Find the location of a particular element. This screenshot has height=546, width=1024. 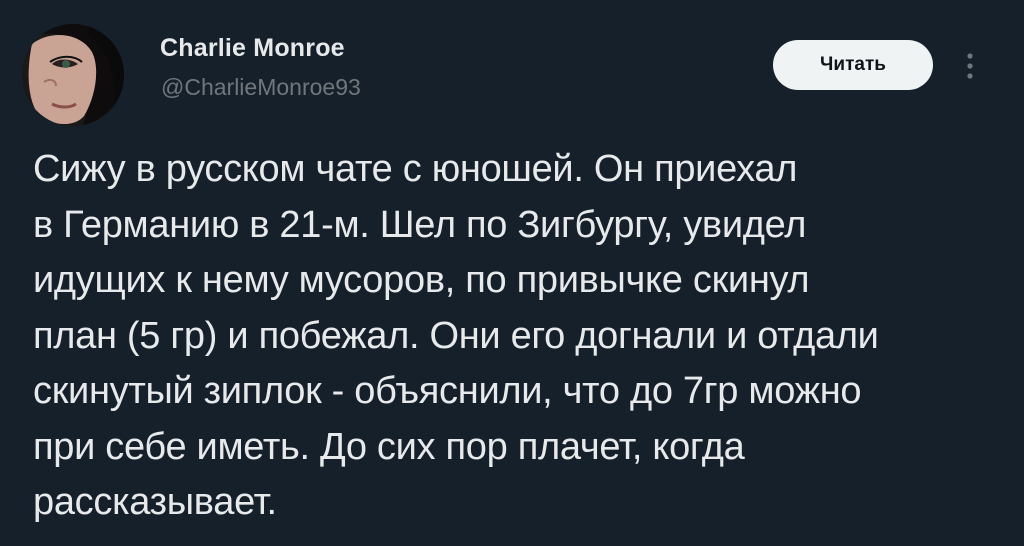

avatar-image is located at coordinates (73, 75).